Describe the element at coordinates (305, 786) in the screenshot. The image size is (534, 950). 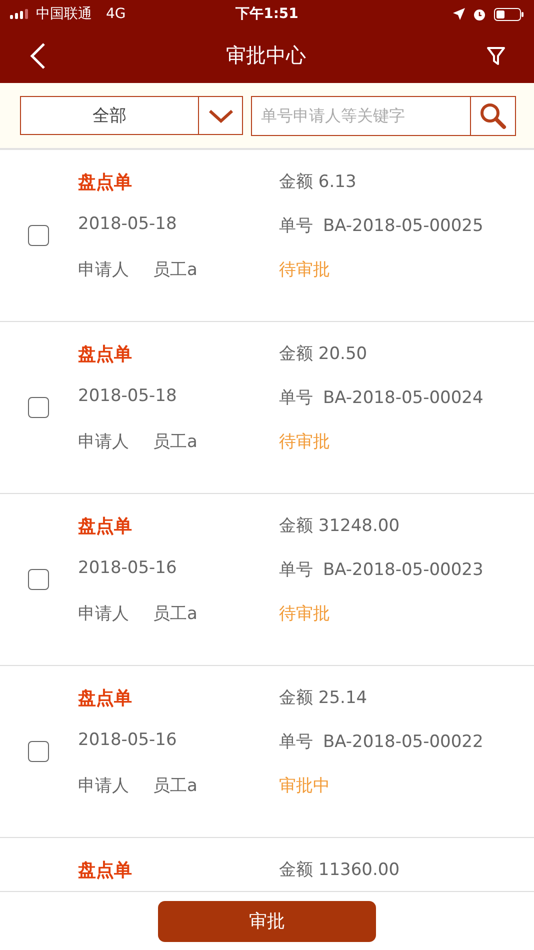
I see `order-status: 审批中` at that location.